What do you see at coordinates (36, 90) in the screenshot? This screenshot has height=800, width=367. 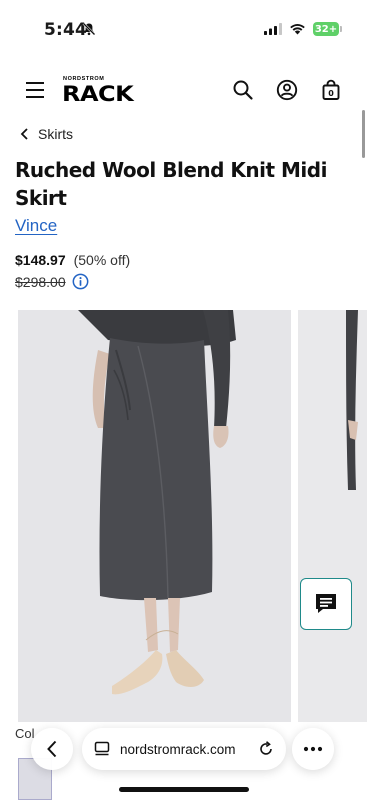 I see `menu-icon` at bounding box center [36, 90].